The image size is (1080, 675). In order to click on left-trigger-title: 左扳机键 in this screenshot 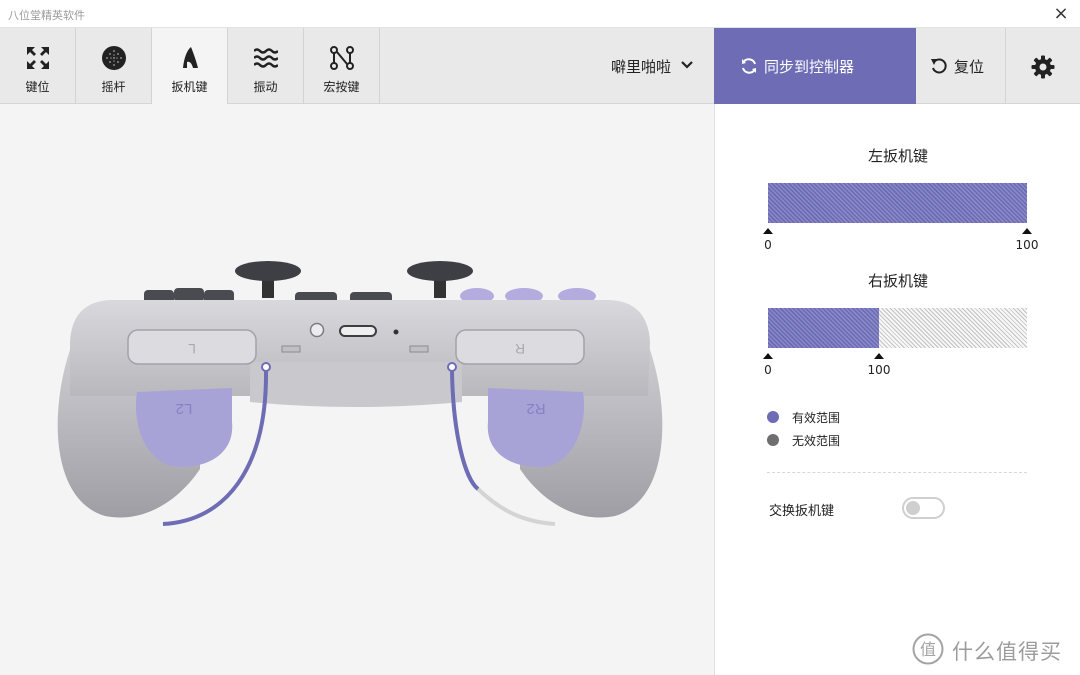, I will do `click(897, 156)`.